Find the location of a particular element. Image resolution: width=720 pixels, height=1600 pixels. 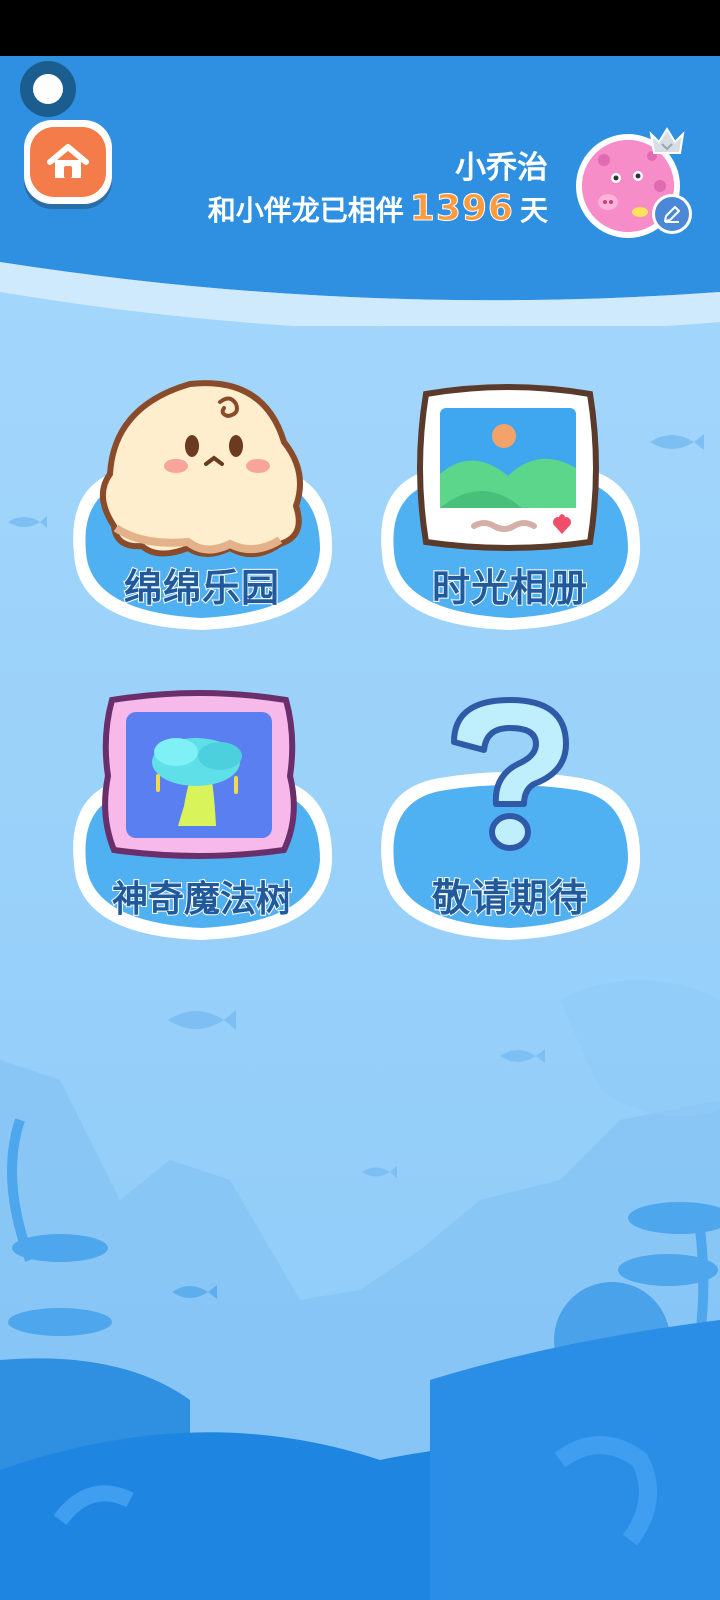

tile-coming-soon: 敬请期待 is located at coordinates (510, 816).